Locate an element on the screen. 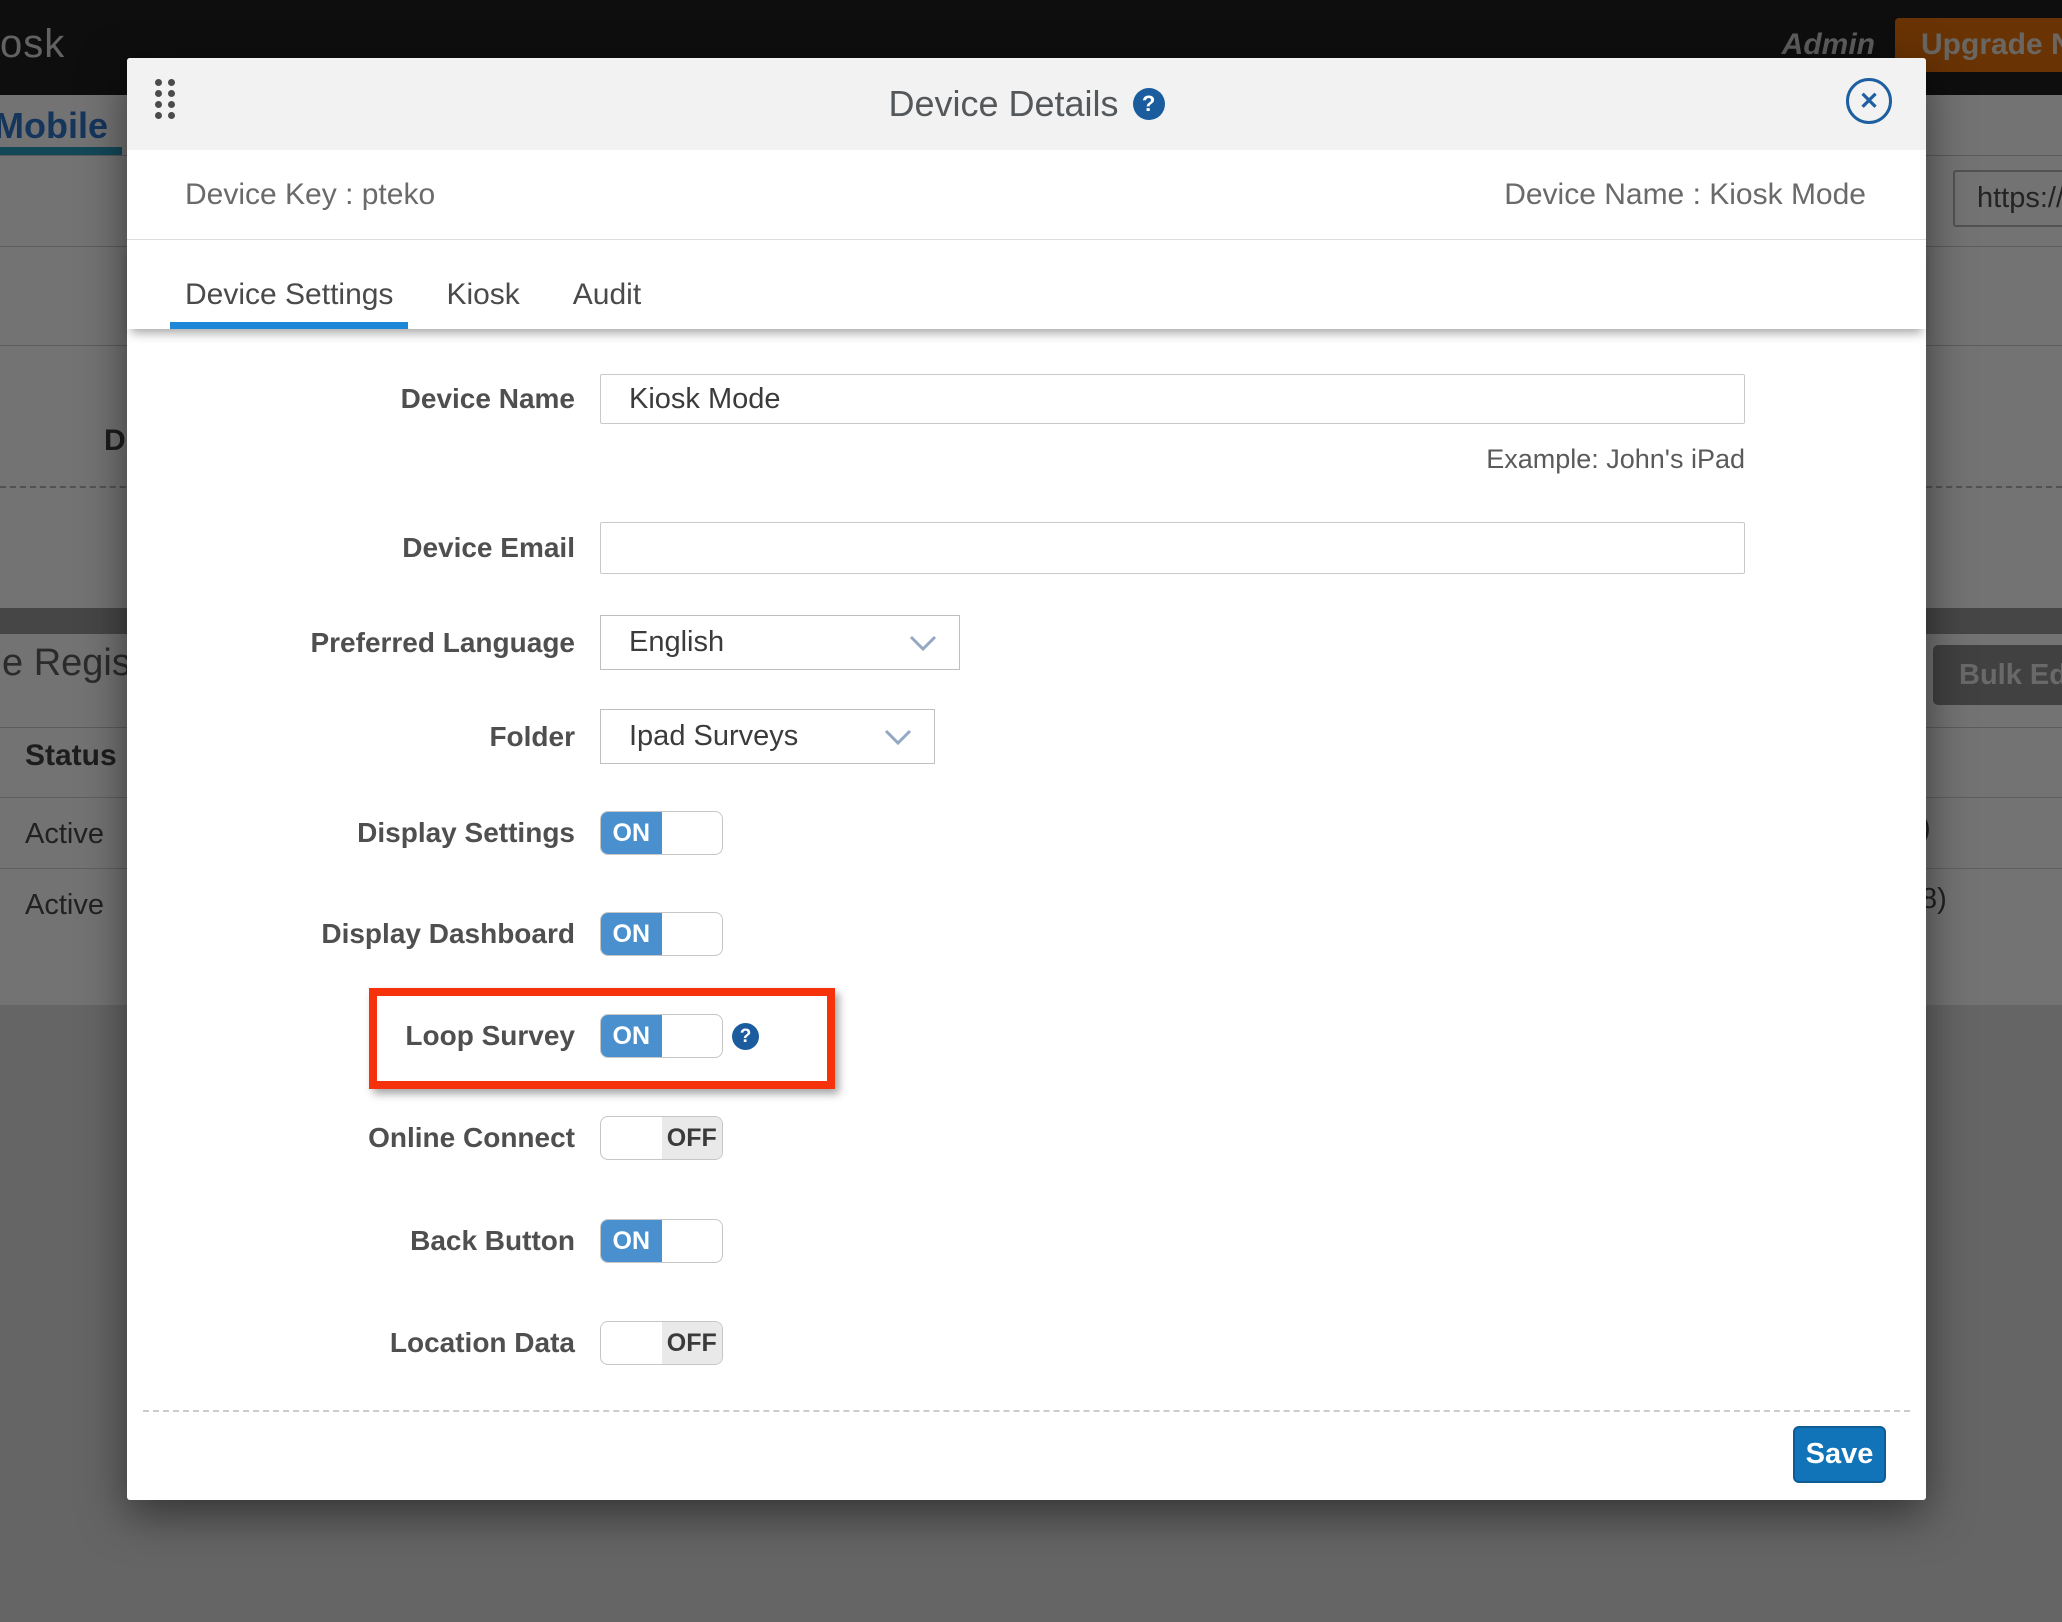 The height and width of the screenshot is (1622, 2062). tab-audit: Audit is located at coordinates (607, 303).